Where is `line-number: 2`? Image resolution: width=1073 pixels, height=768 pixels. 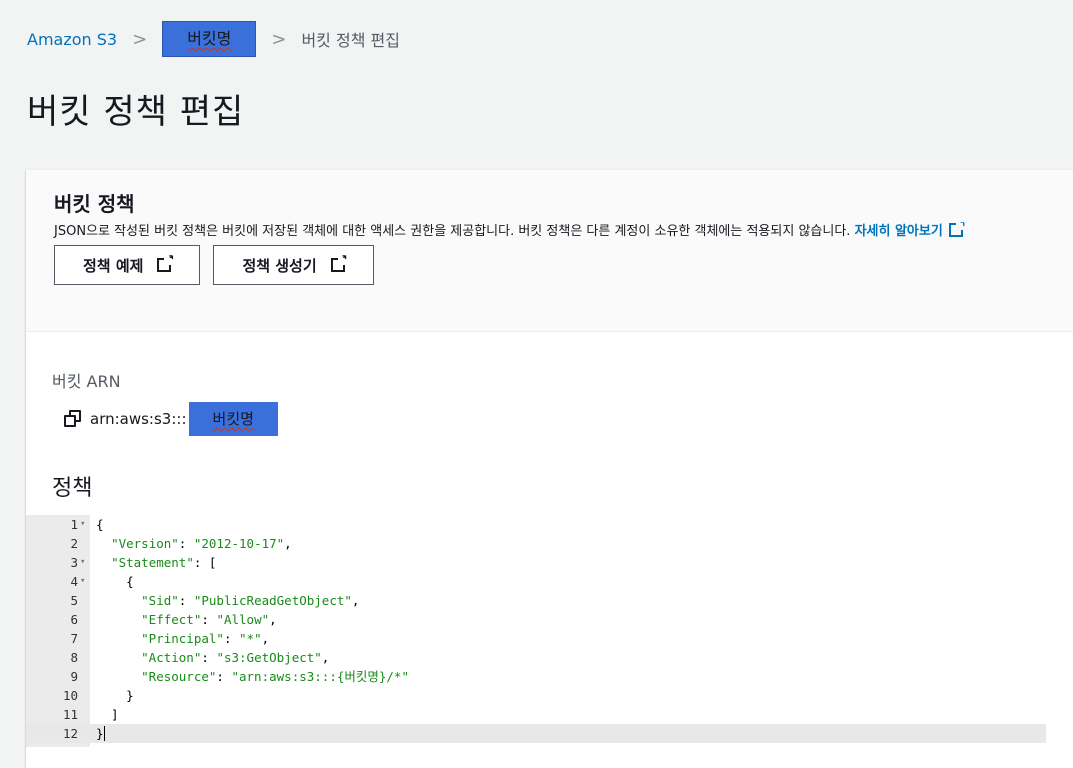 line-number: 2 is located at coordinates (74, 543).